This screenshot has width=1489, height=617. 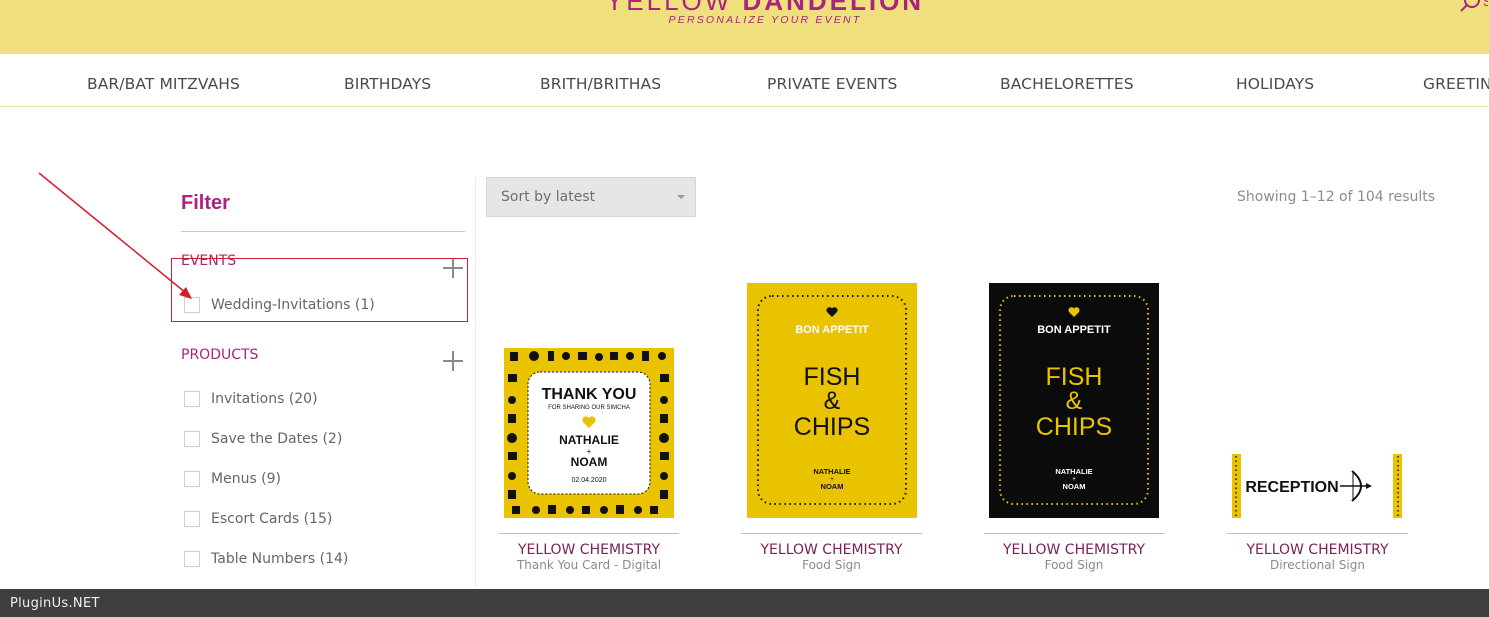 I want to click on result-count: Showing 1–12 of 104 results, so click(x=1336, y=197).